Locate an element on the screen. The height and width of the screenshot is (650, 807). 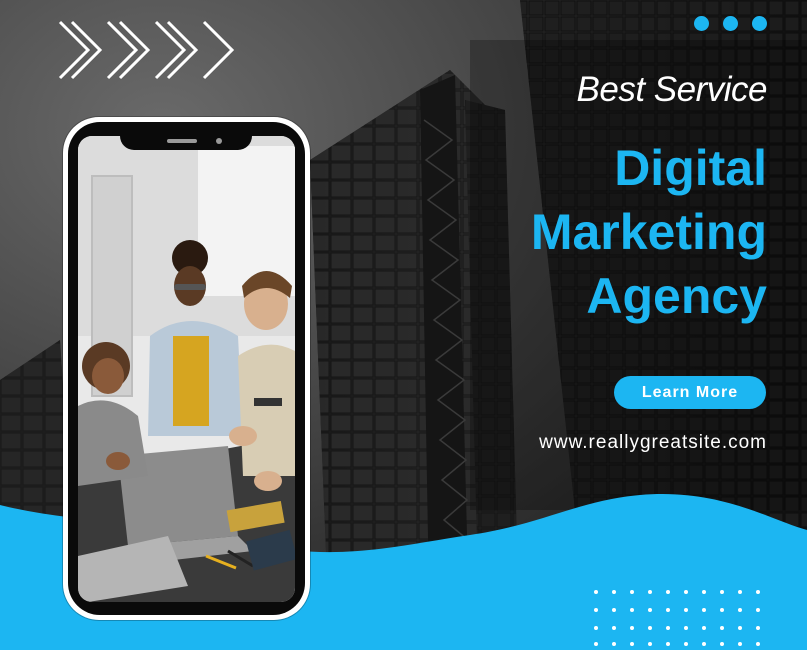
phone-speaker is located at coordinates (182, 141).